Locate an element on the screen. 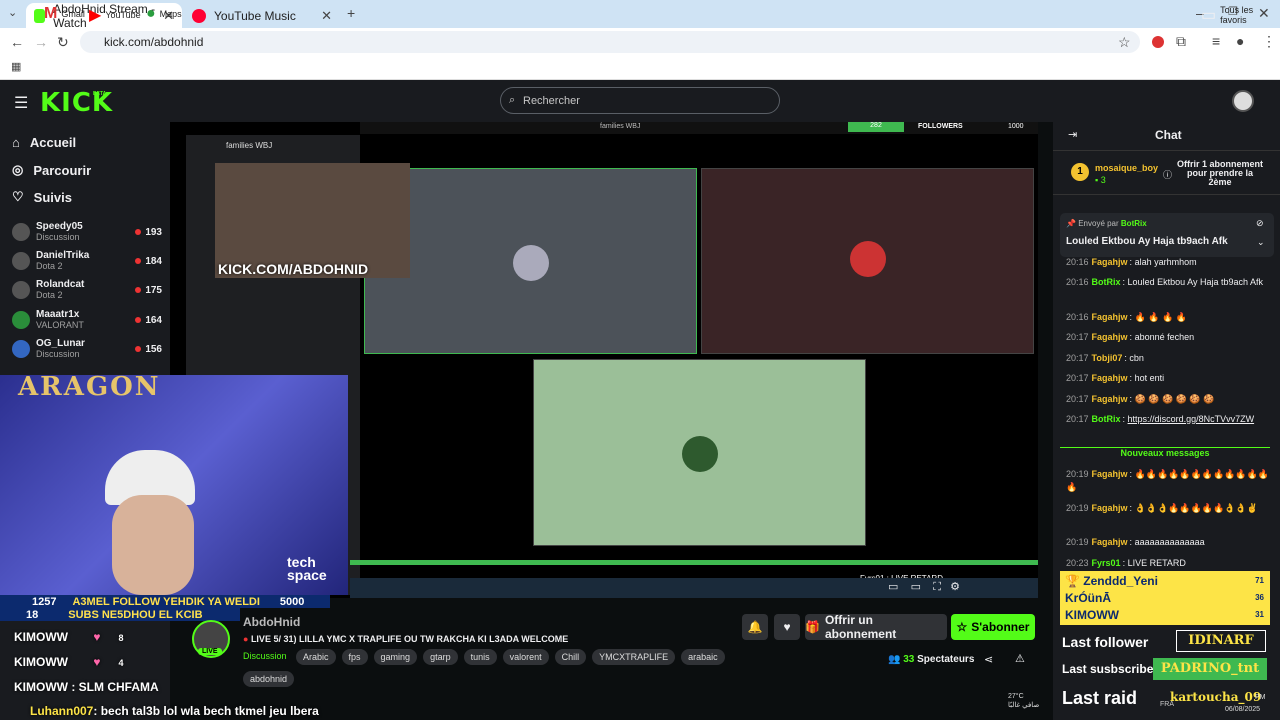  channel-item: Rolandcat Dota 2 175 is located at coordinates (87, 290).